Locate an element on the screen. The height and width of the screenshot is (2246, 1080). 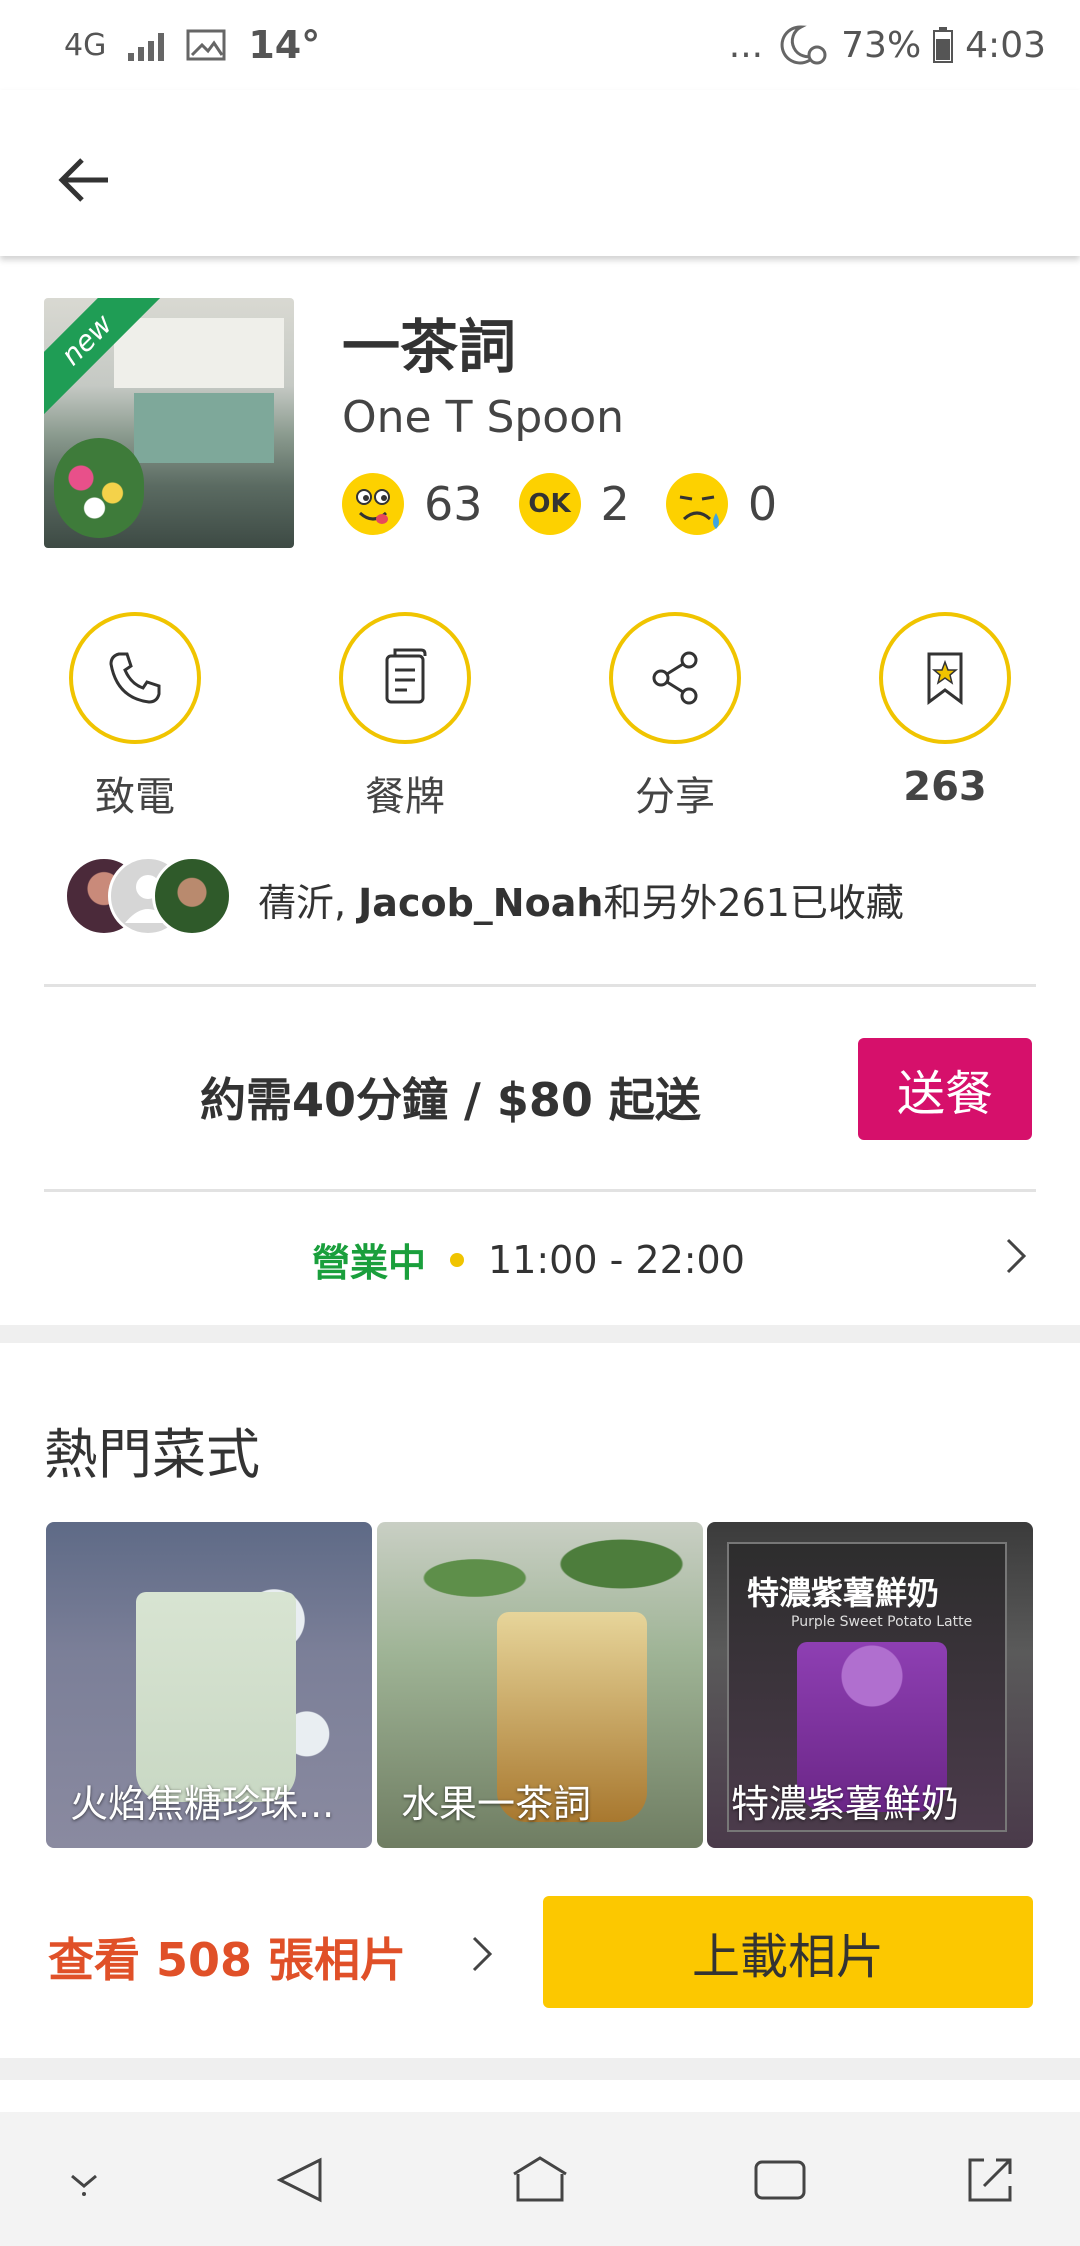
temperature: 14° is located at coordinates (284, 45).